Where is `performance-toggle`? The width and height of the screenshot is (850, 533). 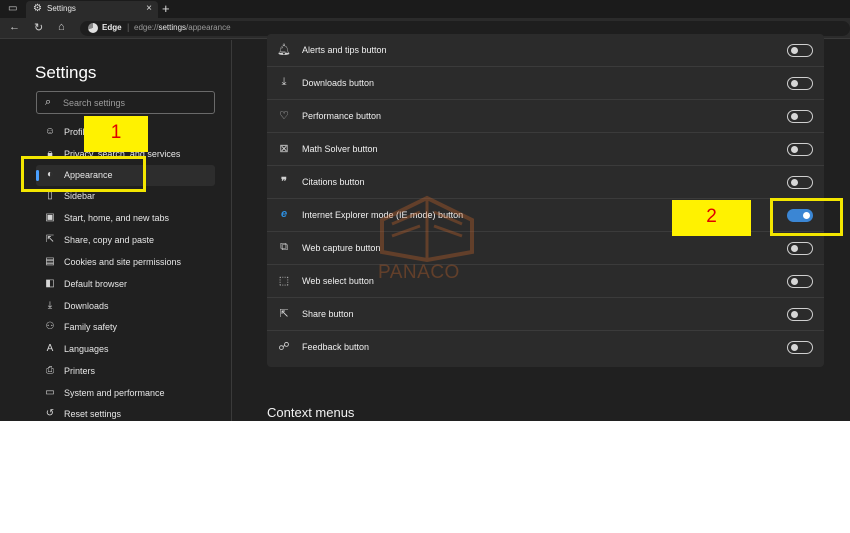 performance-toggle is located at coordinates (800, 116).